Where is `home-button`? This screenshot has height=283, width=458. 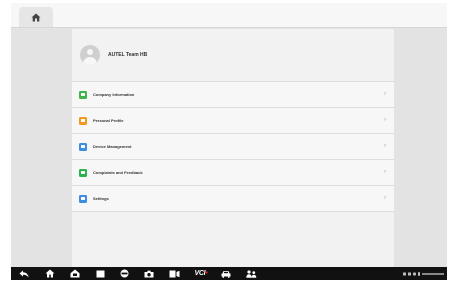
home-button is located at coordinates (50, 273).